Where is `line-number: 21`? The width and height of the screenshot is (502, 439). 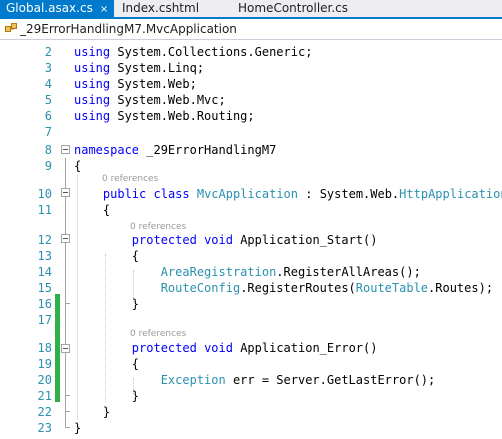
line-number: 21 is located at coordinates (44, 396).